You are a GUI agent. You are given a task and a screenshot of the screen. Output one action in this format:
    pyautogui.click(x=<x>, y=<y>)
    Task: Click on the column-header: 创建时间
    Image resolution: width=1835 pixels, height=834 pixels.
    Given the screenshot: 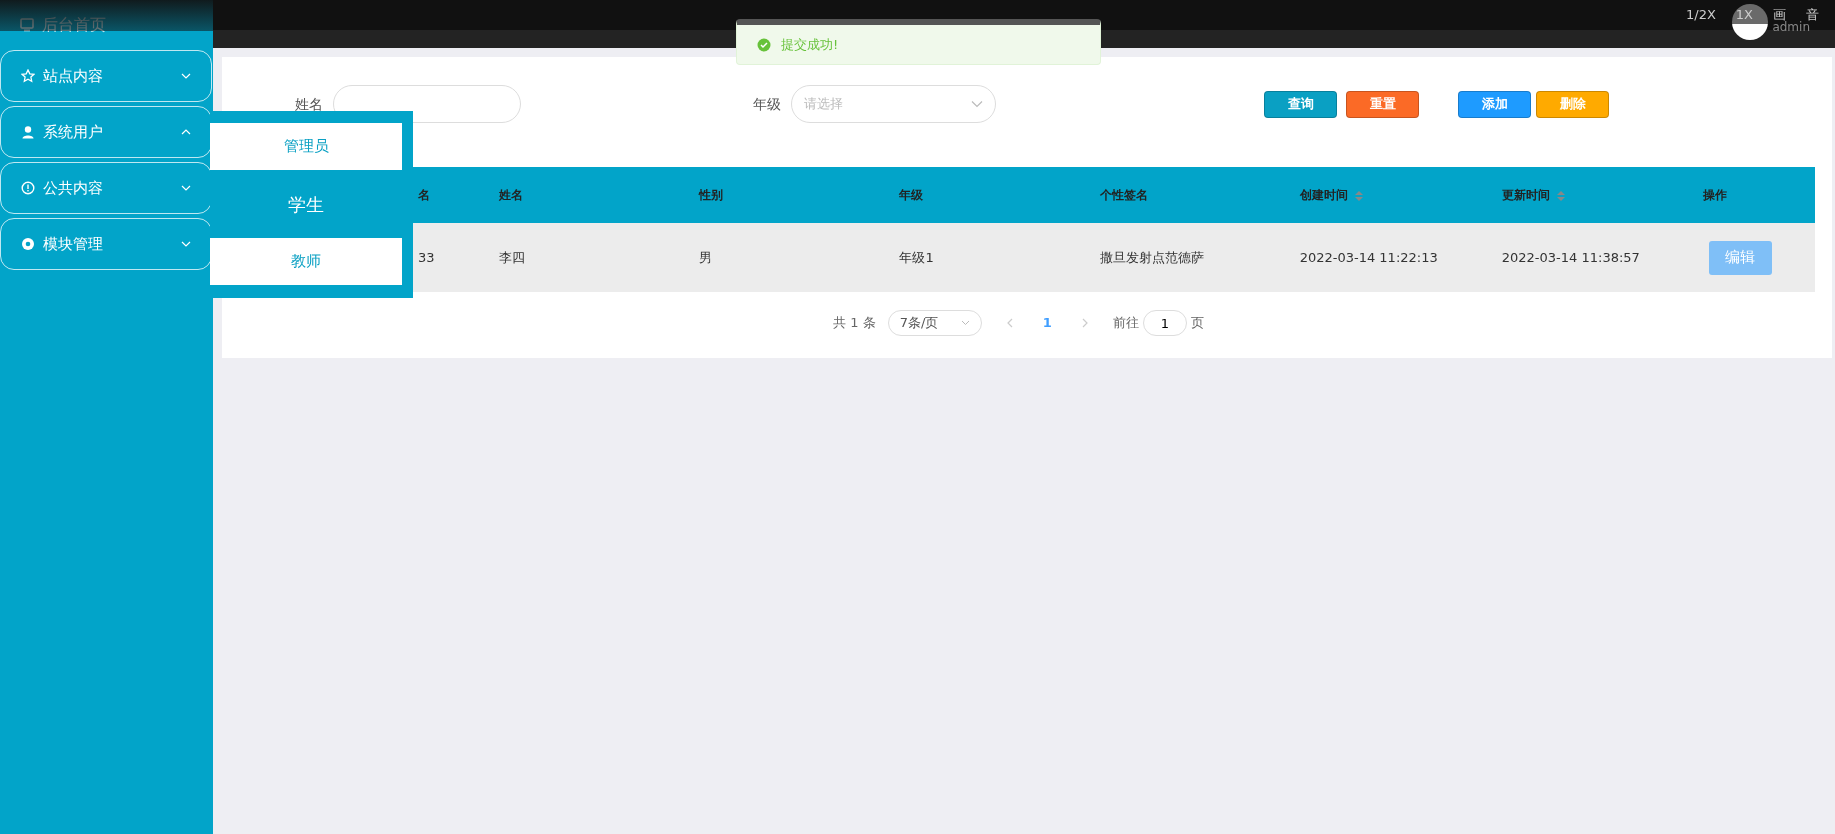 What is the action you would take?
    pyautogui.click(x=1331, y=195)
    